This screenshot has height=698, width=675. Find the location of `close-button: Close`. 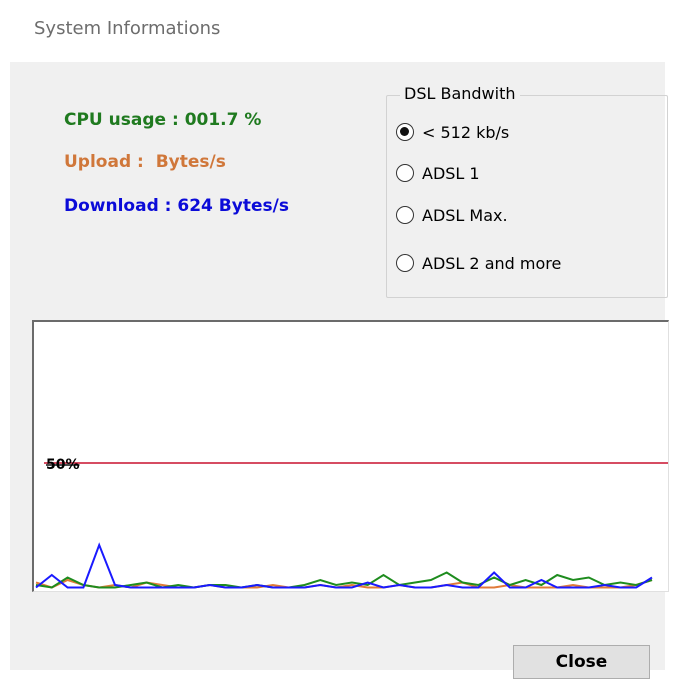

close-button: Close is located at coordinates (581, 662).